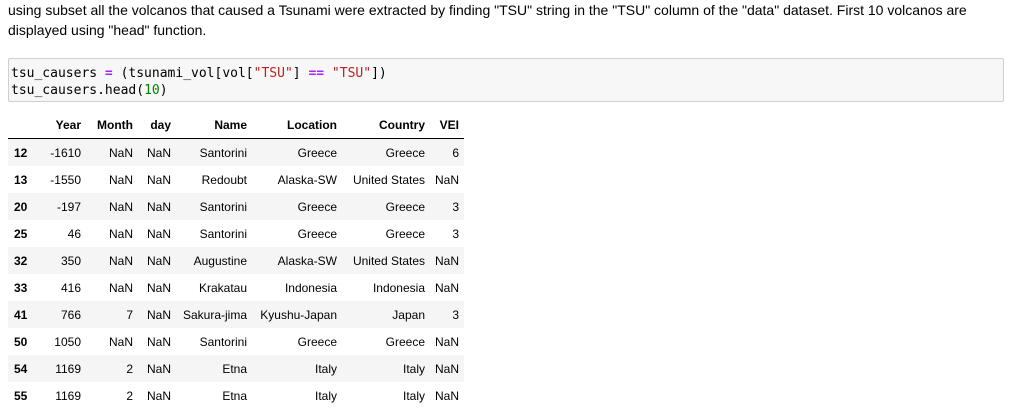 The height and width of the screenshot is (413, 1013). I want to click on cell-year: 766, so click(70, 314).